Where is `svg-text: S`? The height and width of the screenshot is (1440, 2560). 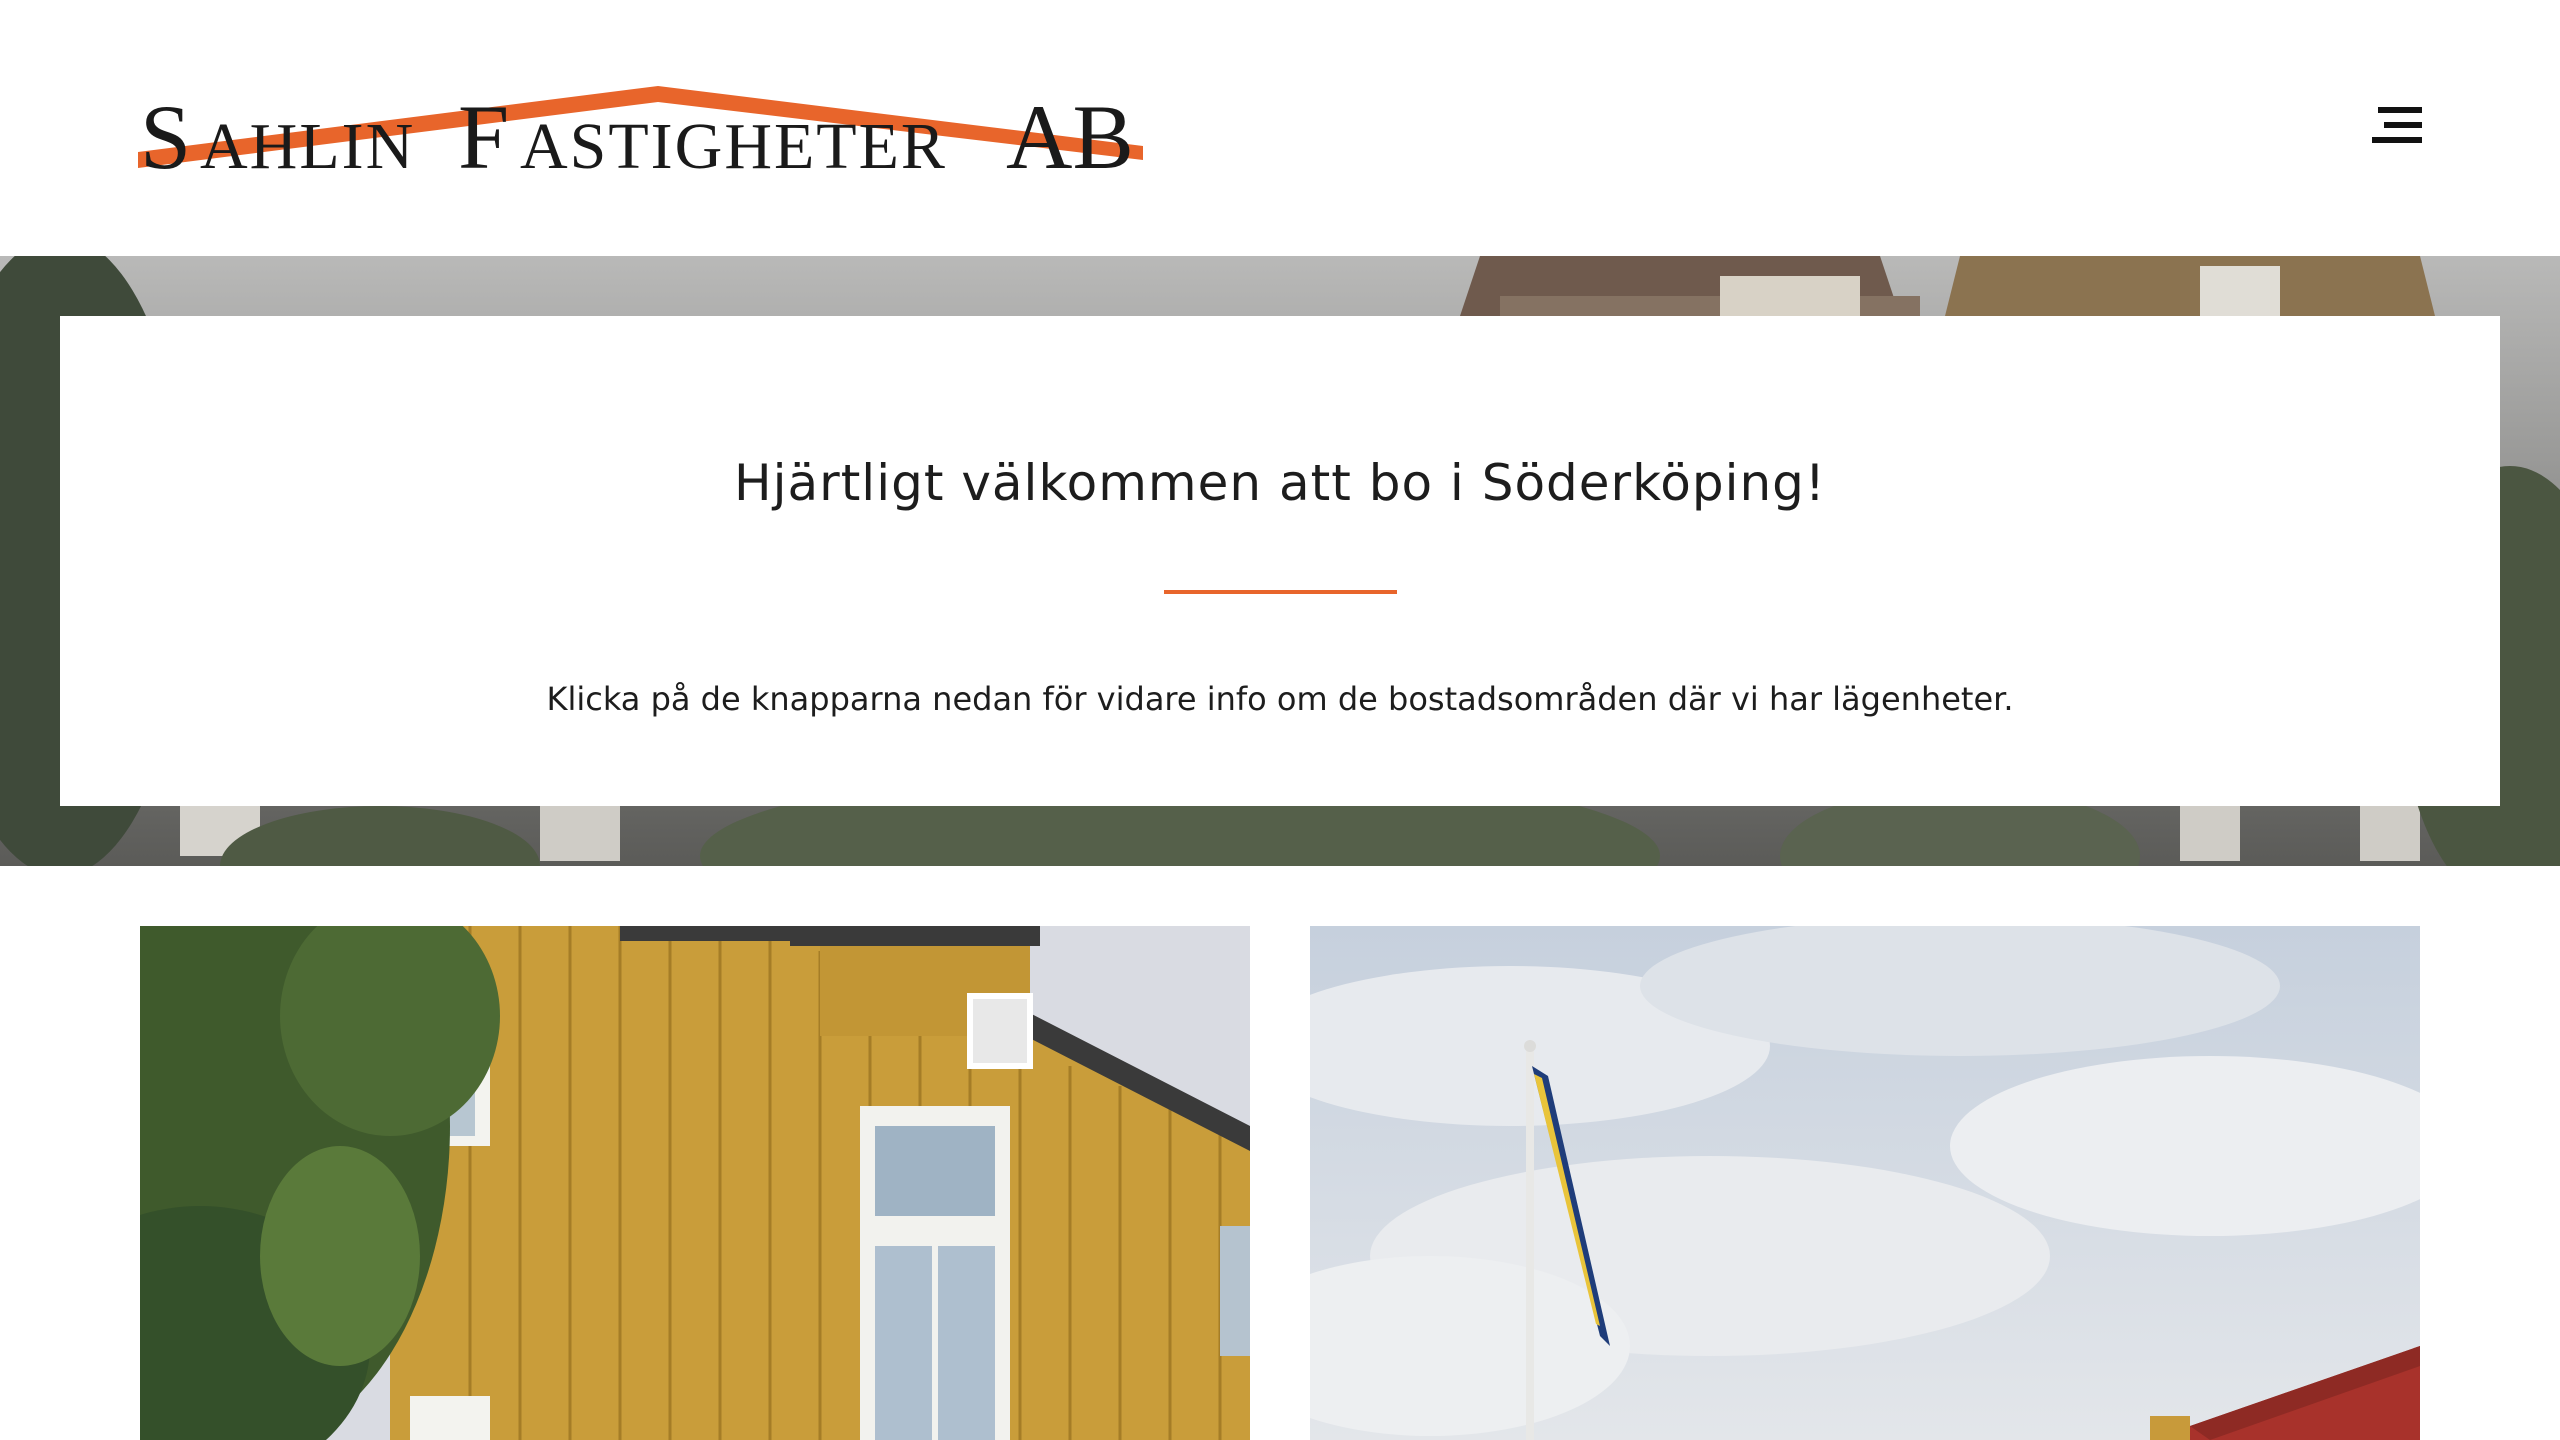 svg-text: S is located at coordinates (166, 131).